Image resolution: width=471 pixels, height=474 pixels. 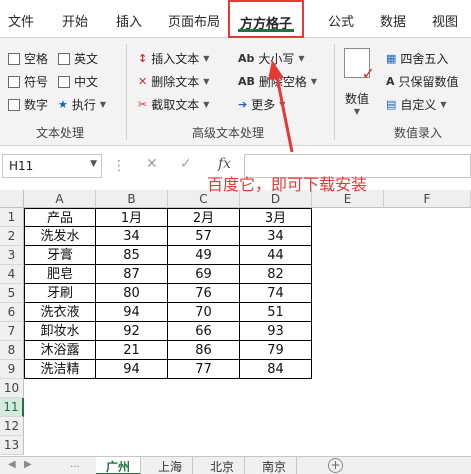 I want to click on chevron-down-icon: ▼, so click(x=93, y=164).